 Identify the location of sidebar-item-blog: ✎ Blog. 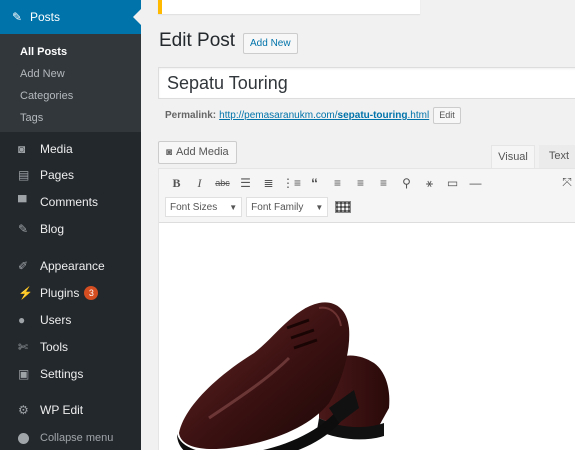
(70, 229).